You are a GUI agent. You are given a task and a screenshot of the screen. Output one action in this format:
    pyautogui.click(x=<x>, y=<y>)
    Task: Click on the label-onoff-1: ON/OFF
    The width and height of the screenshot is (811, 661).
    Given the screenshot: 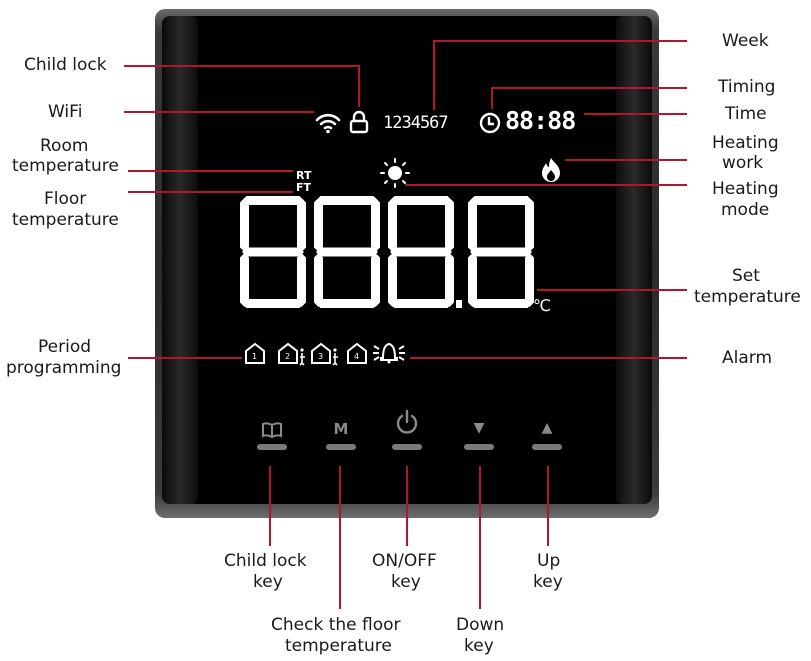 What is the action you would take?
    pyautogui.click(x=404, y=561)
    